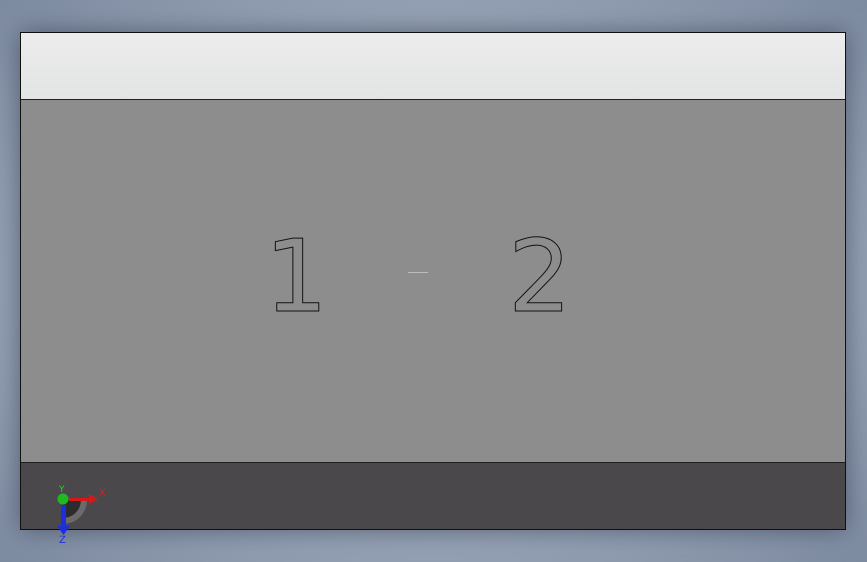  What do you see at coordinates (102, 493) in the screenshot?
I see `x-axis-label: X` at bounding box center [102, 493].